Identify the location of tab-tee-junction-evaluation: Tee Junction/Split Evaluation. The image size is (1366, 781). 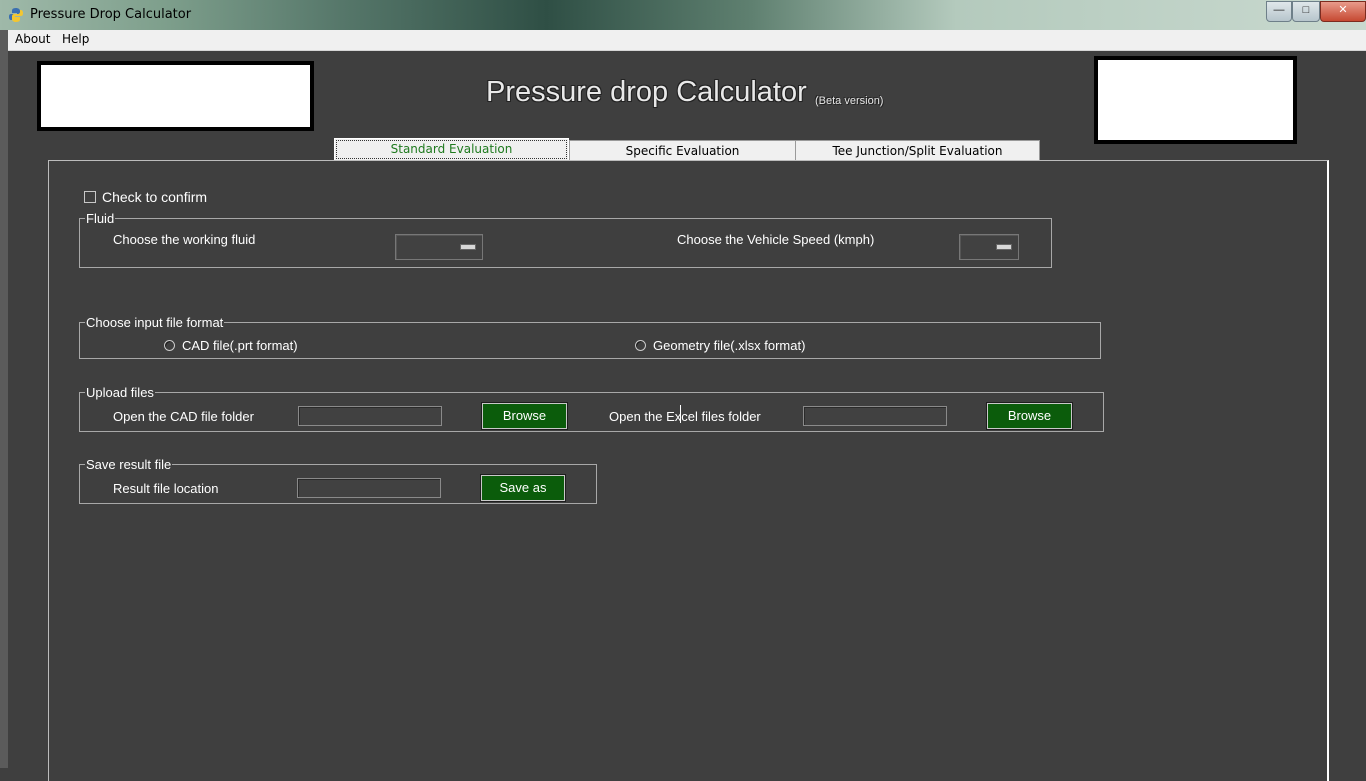
(917, 151).